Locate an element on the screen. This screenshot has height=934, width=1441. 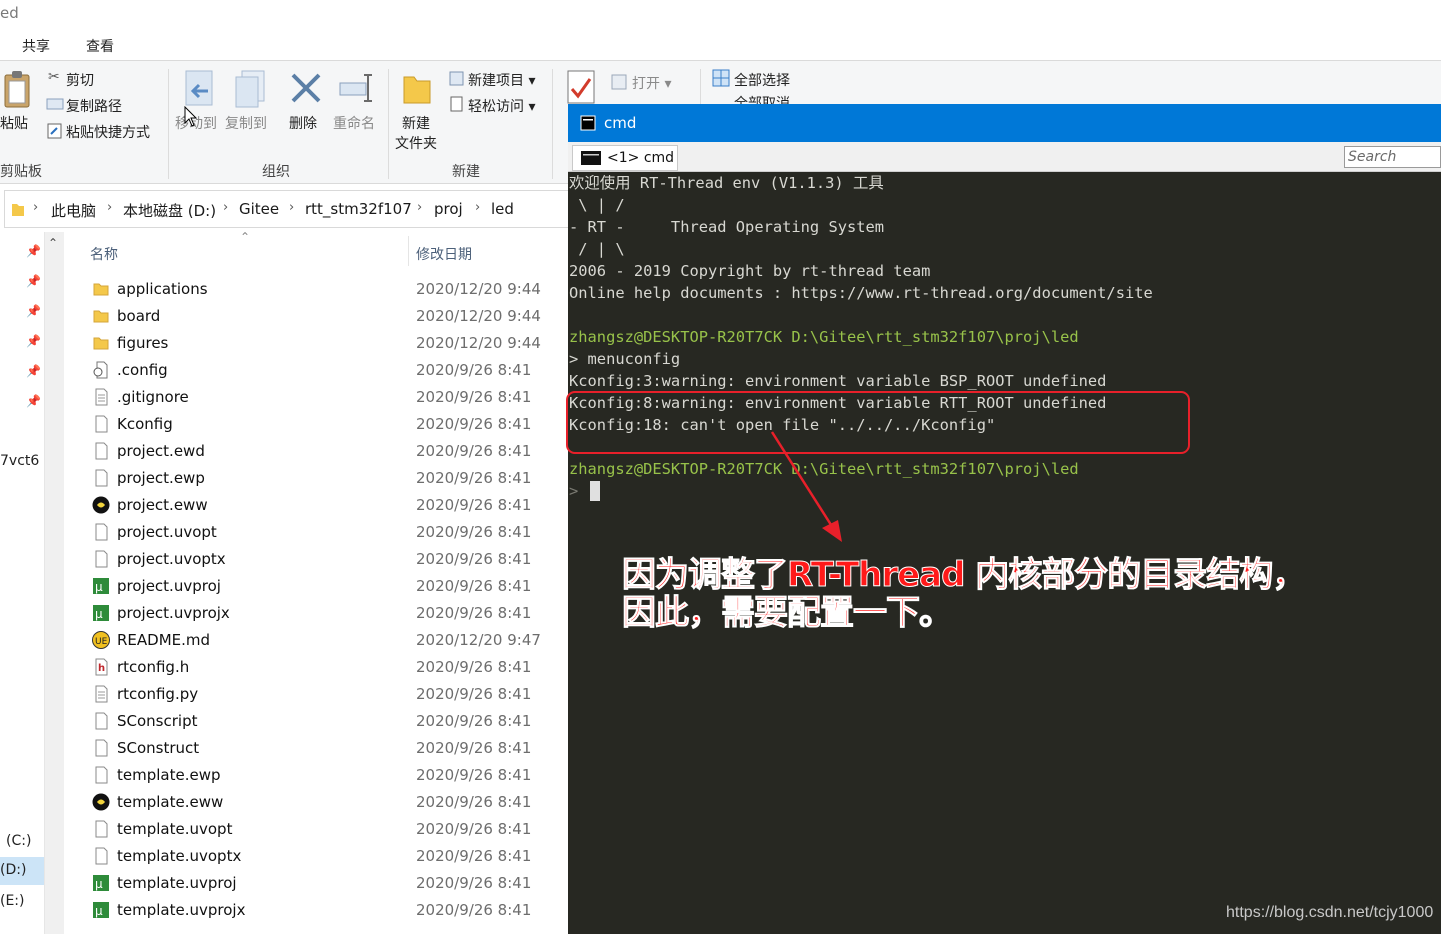
new-folder-icon is located at coordinates (417, 90).